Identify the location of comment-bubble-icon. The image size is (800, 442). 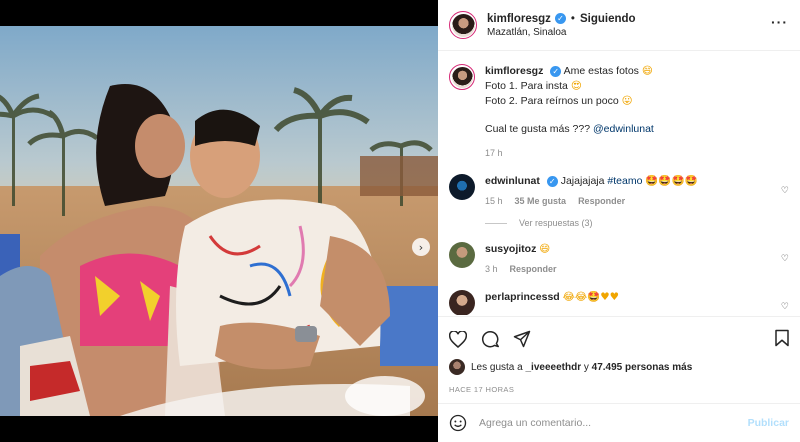
(490, 339).